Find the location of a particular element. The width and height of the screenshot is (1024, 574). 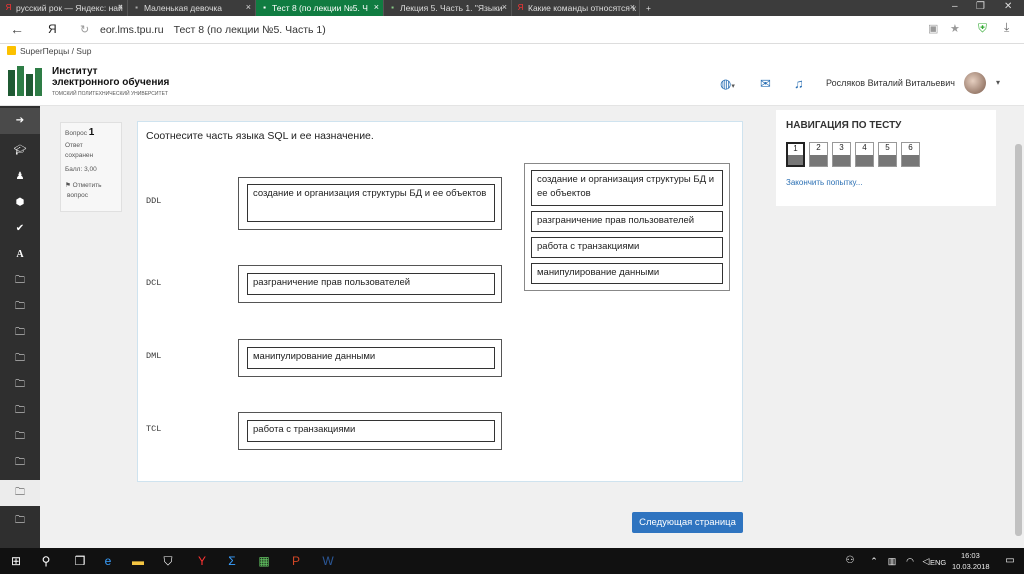

people-icon: ⚇ is located at coordinates (850, 561).